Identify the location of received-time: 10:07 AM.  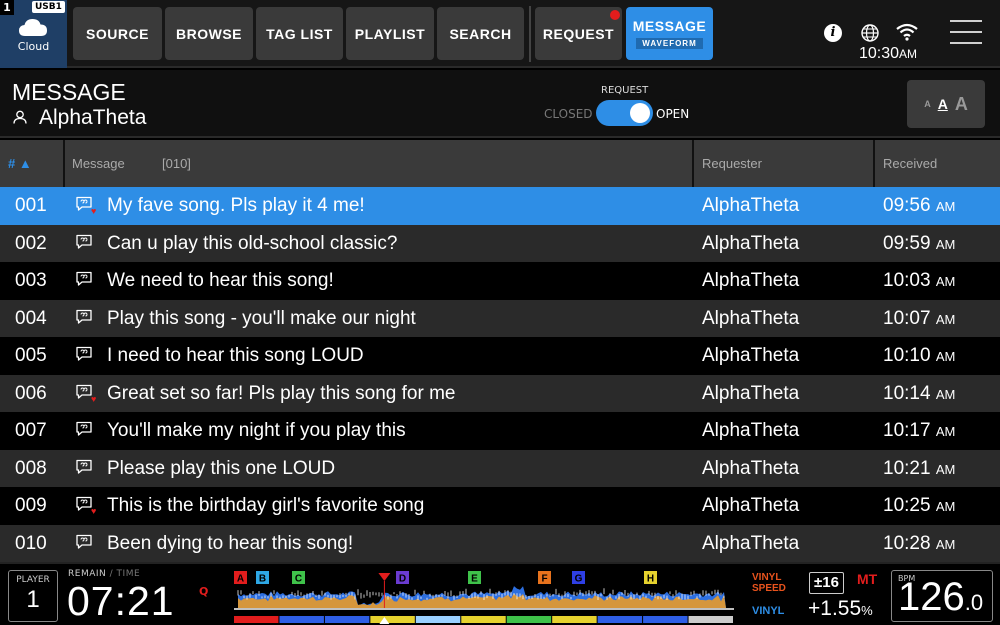
(919, 319).